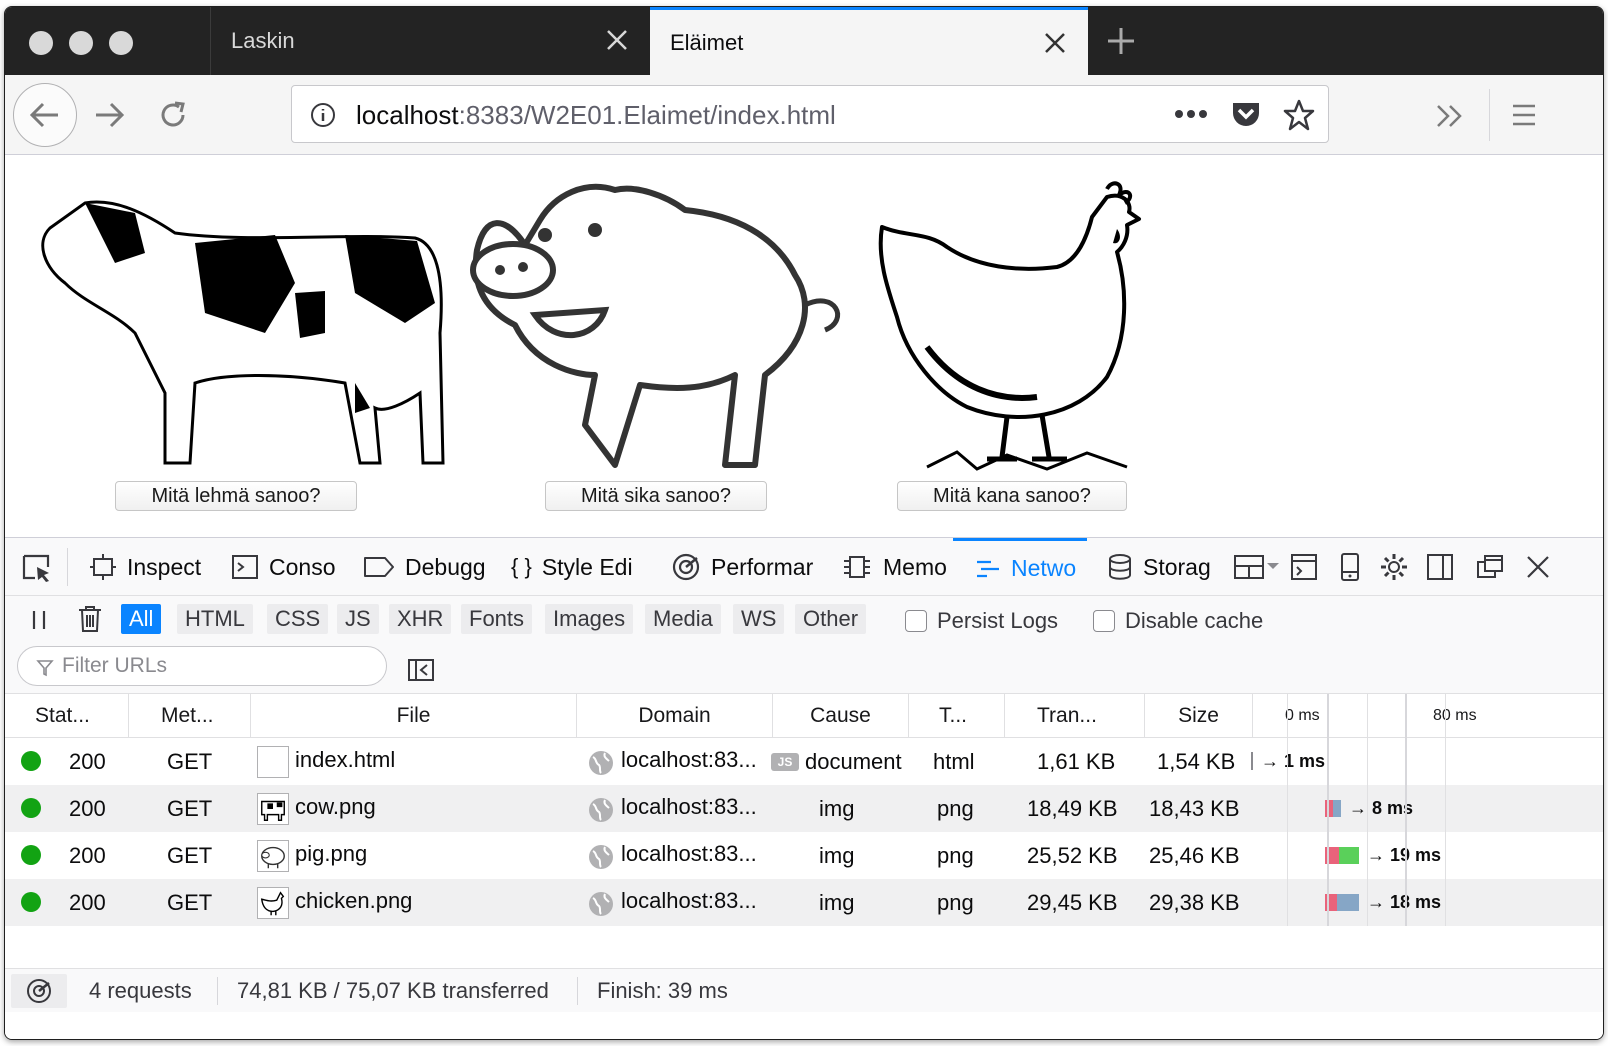 This screenshot has height=1046, width=1608. Describe the element at coordinates (662, 990) in the screenshot. I see `finish-time: Finish: 39 ms` at that location.